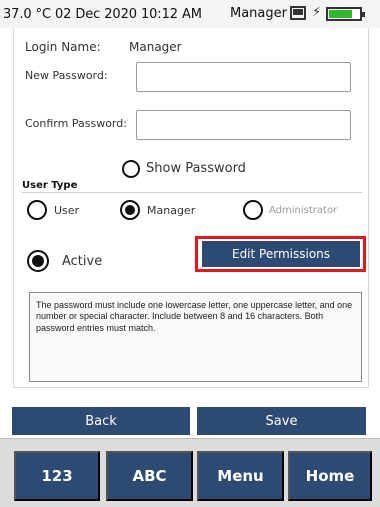  Describe the element at coordinates (258, 13) in the screenshot. I see `status-user: Manager` at that location.